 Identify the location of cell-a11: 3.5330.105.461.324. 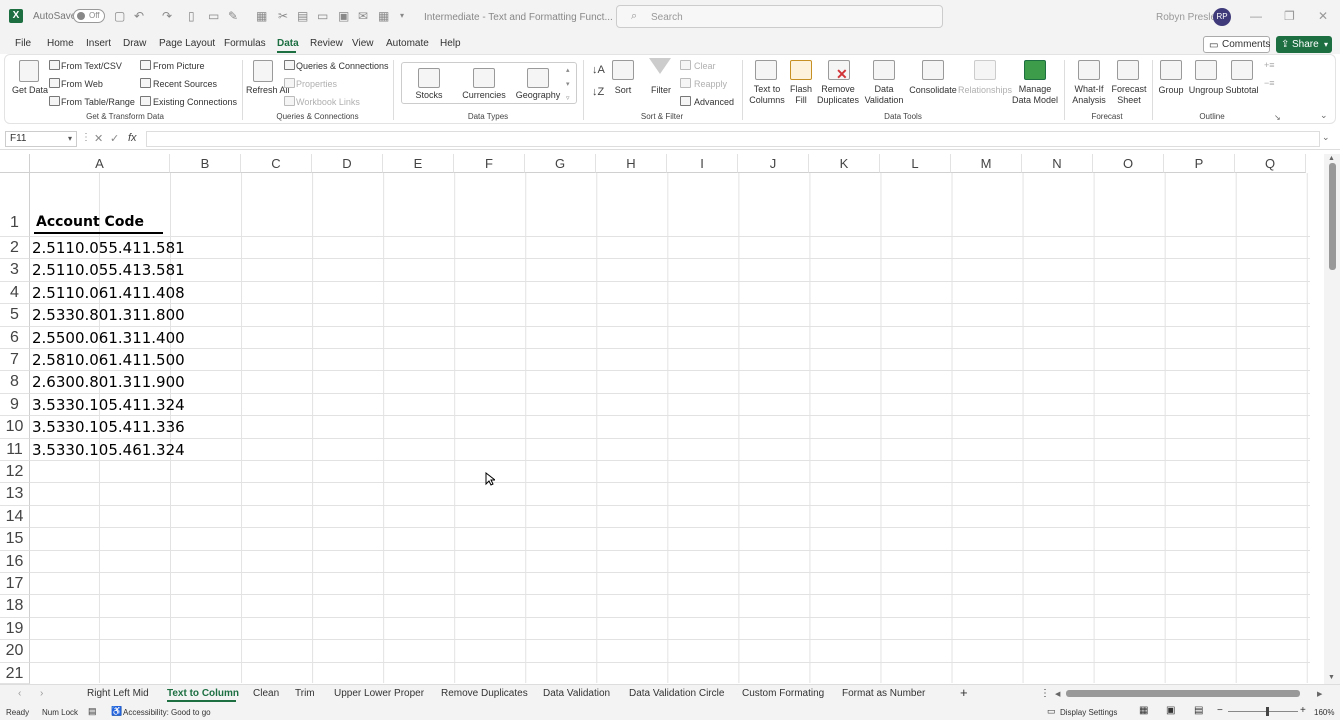
(108, 450).